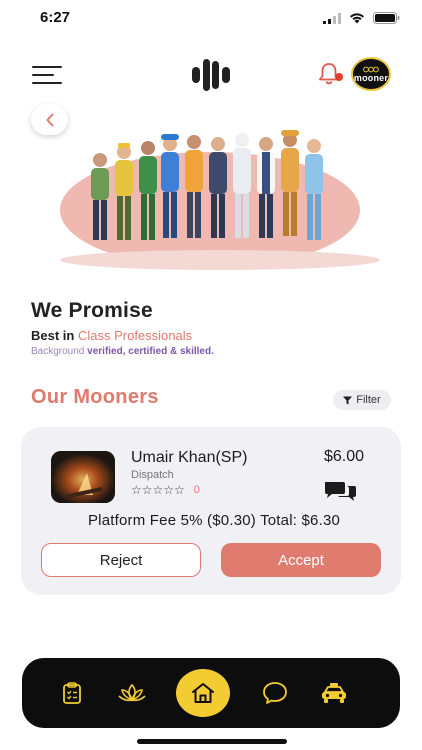 This screenshot has width=422, height=750. I want to click on professionals-illustration, so click(220, 200).